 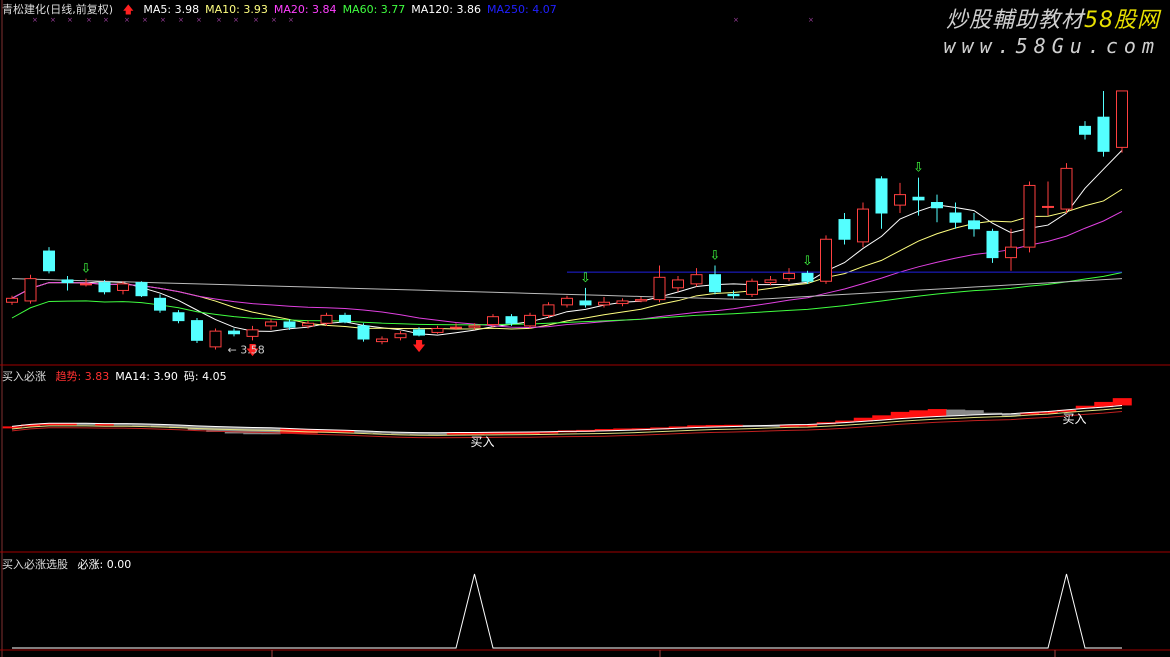 I want to click on ma14-line, so click(x=567, y=419).